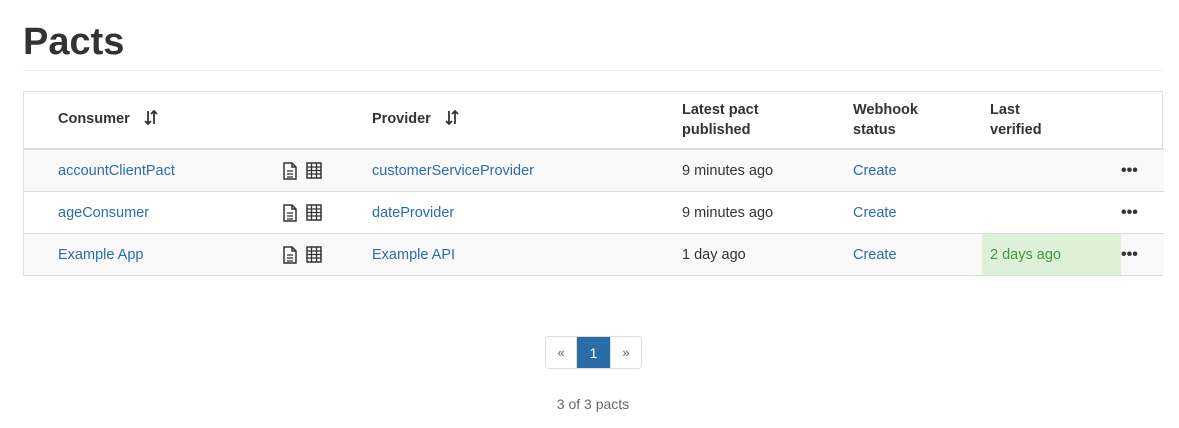  I want to click on header-icons-spacer, so click(327, 121).